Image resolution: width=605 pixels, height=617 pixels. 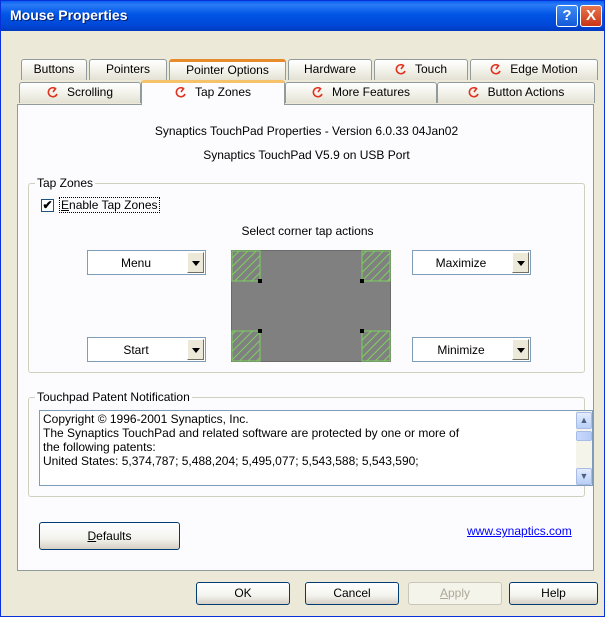 I want to click on enable-mnemonic: E, so click(x=65, y=205).